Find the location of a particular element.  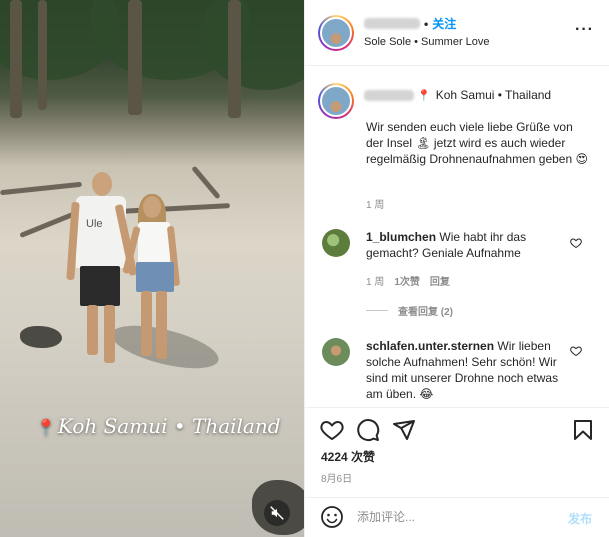

caption-time: 1 周 is located at coordinates (375, 205).